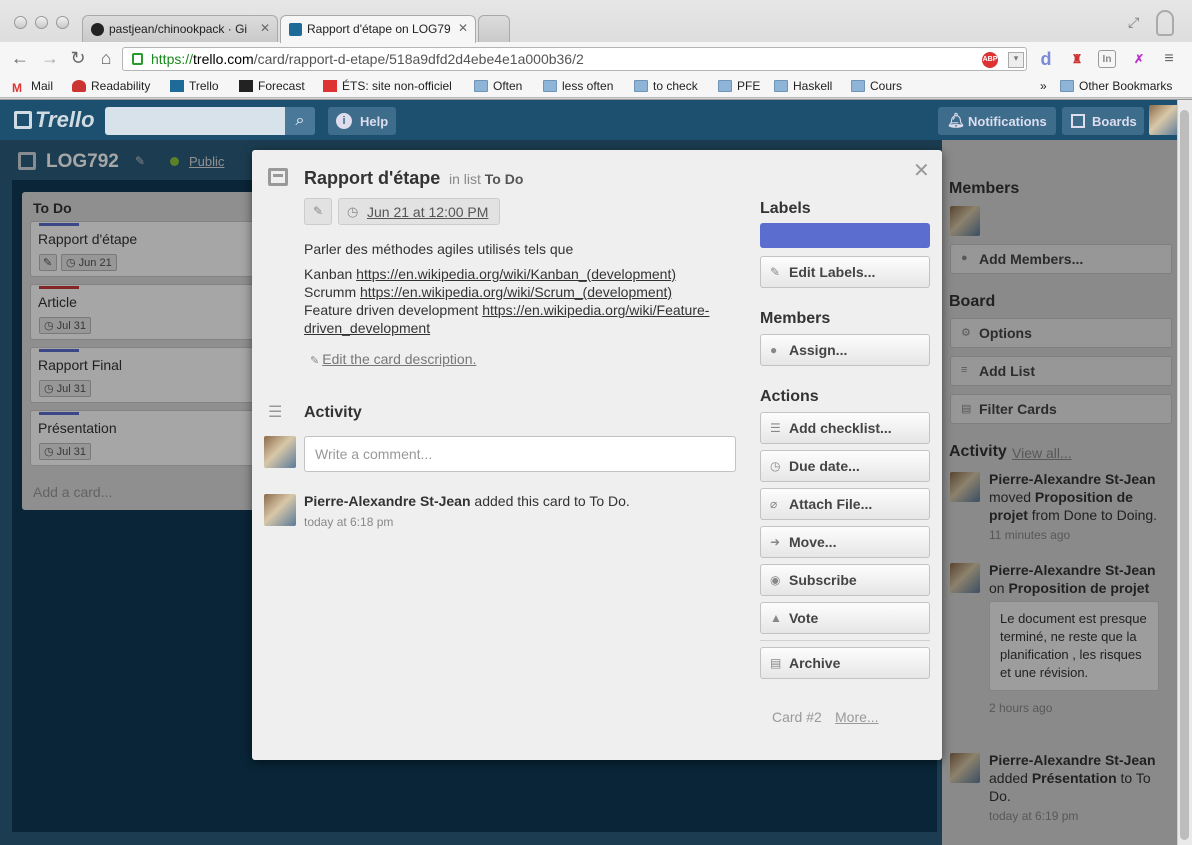 This screenshot has height=845, width=1192. What do you see at coordinates (595, 310) in the screenshot?
I see `fdd-link: https://en.wikipedia.org/wiki/Feature-` at bounding box center [595, 310].